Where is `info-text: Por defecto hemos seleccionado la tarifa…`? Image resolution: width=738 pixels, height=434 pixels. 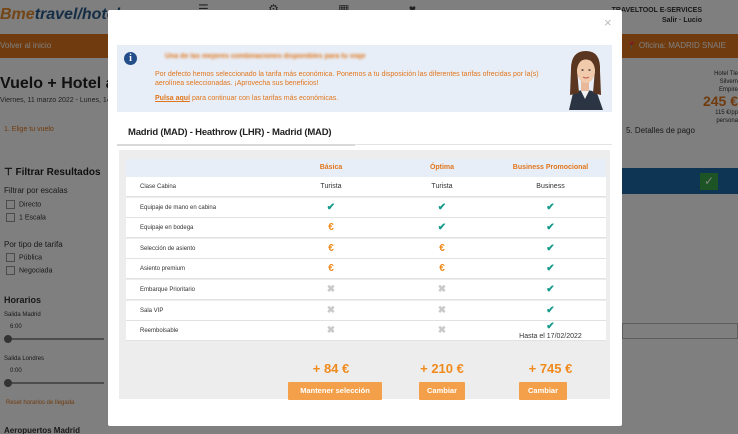 info-text: Por defecto hemos seleccionado la tarifa… is located at coordinates (347, 79).